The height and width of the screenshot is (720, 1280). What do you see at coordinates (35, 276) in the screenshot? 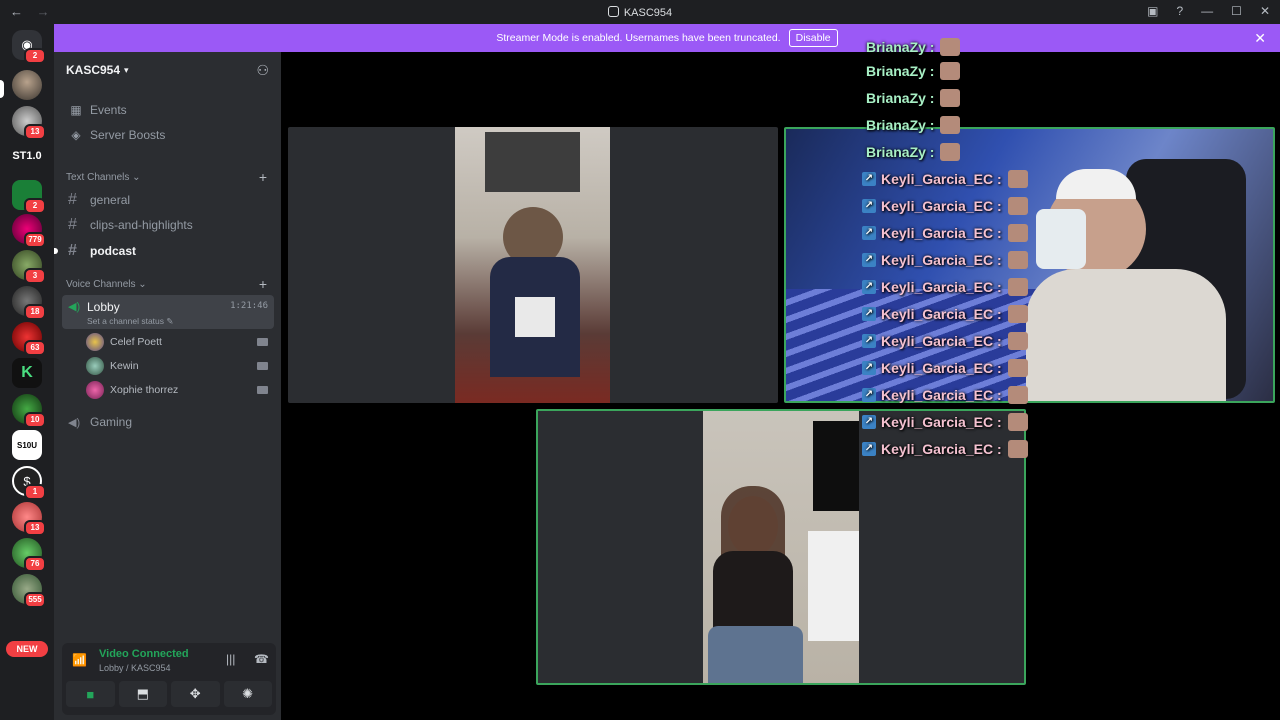
I see `server-badge: 3` at bounding box center [35, 276].